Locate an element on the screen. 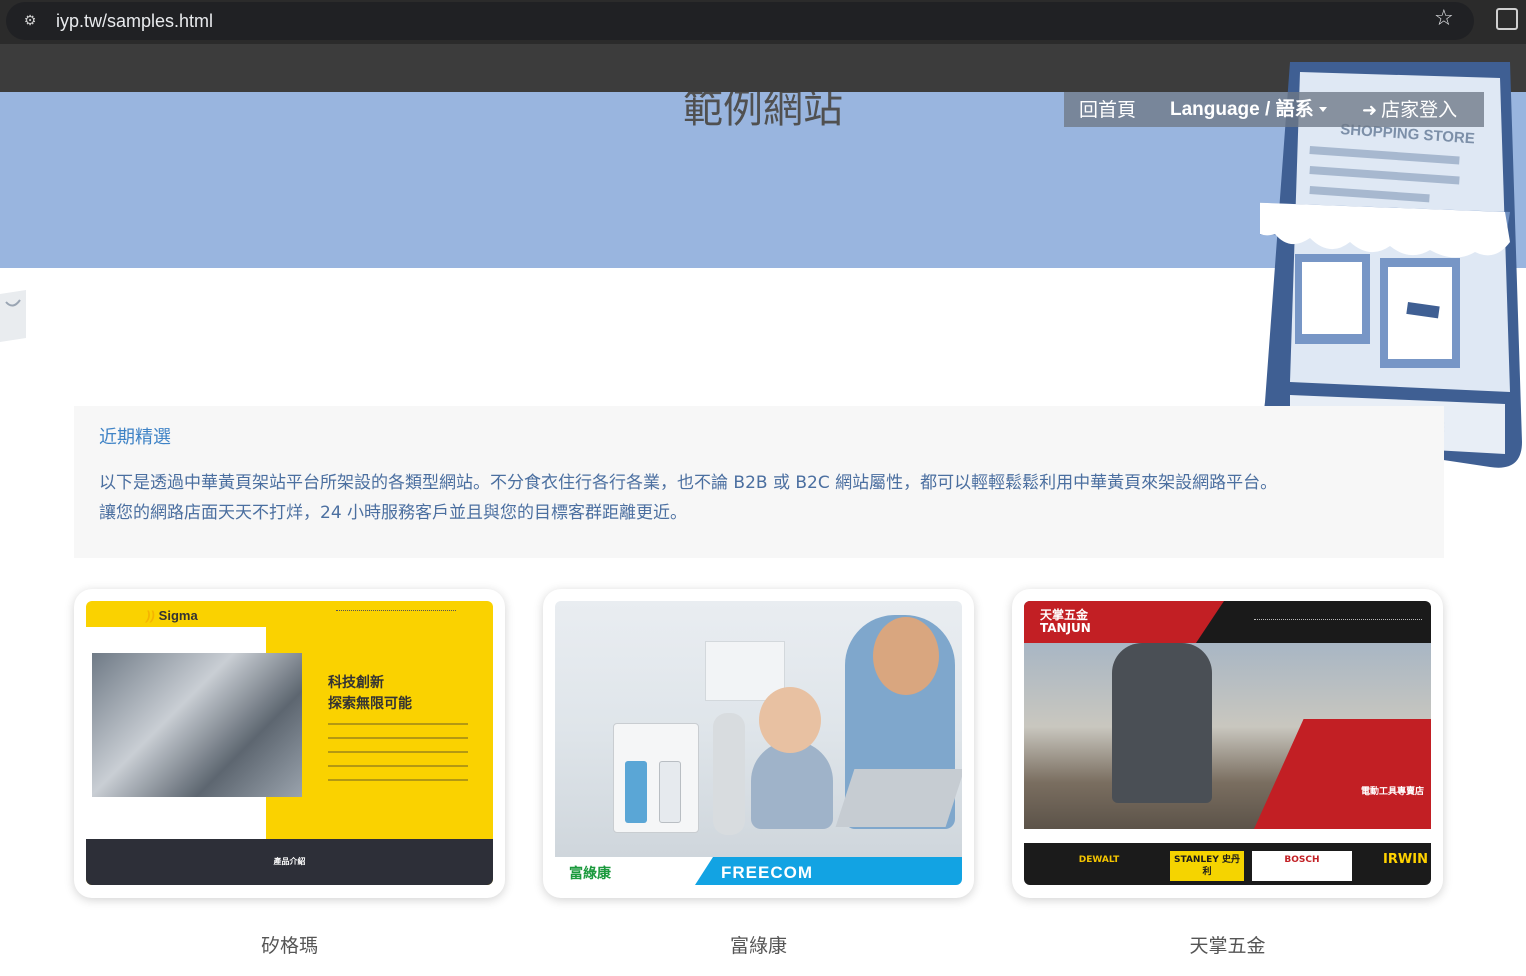 This screenshot has width=1526, height=976. language-label: Language / 語系 is located at coordinates (1242, 109).